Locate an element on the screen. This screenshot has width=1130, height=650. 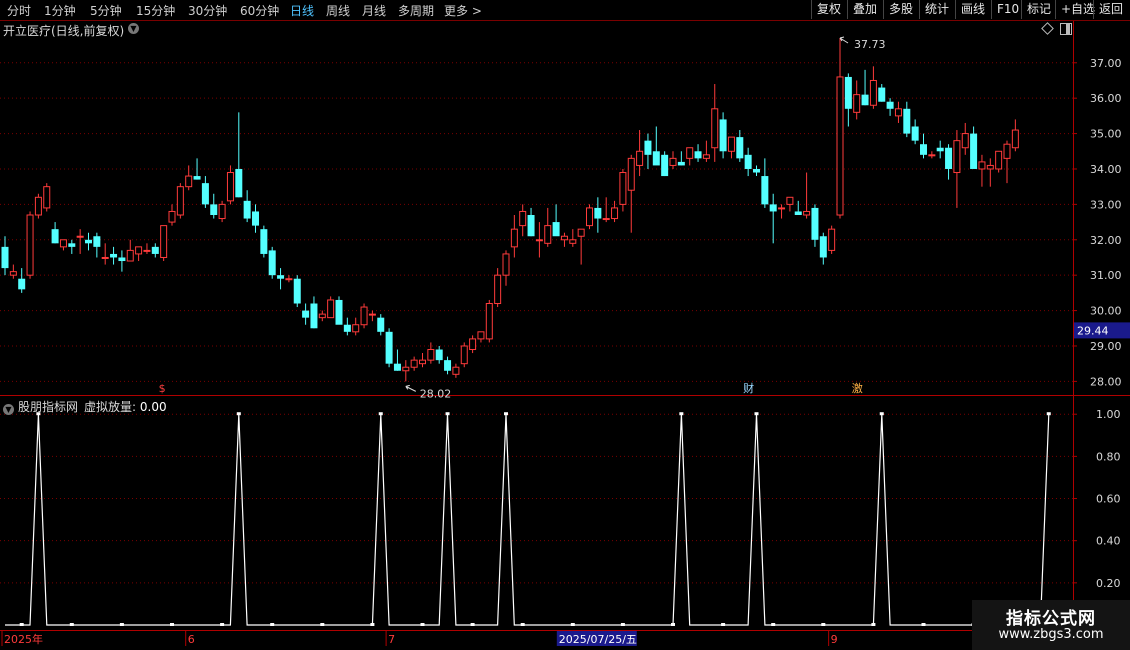
watermark: 指标公式网 www.zbgs3.com is located at coordinates (1051, 625).